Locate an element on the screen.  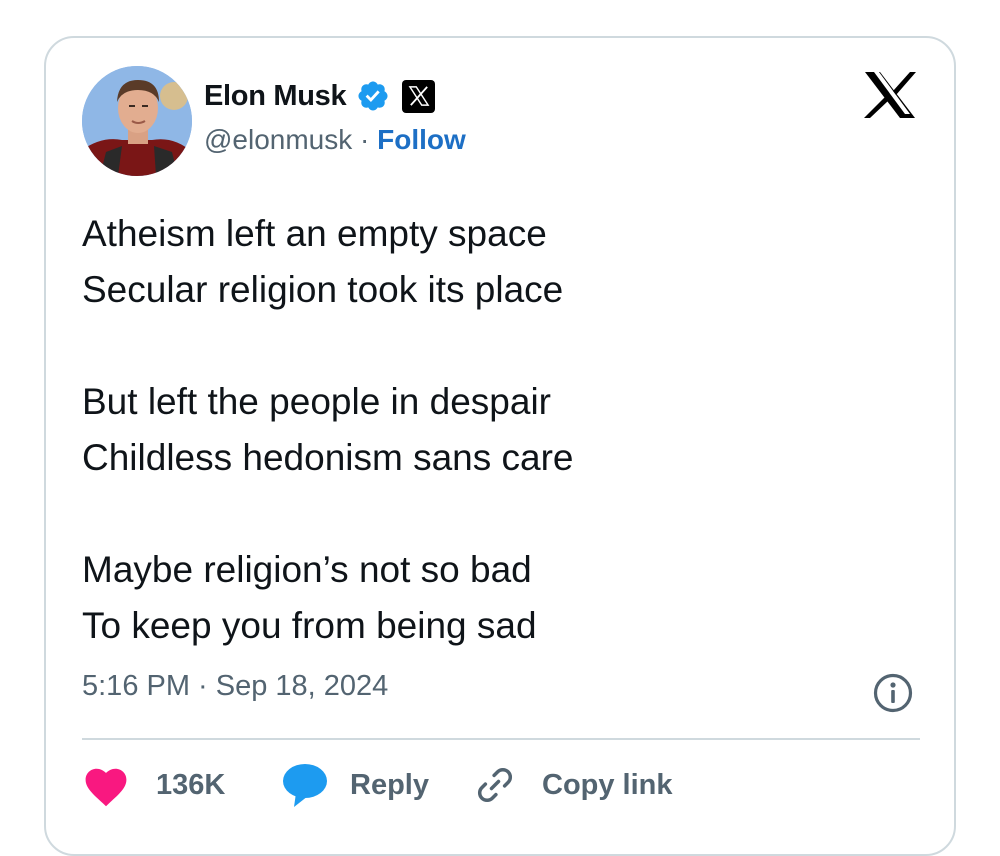
heart-icon is located at coordinates (106, 787).